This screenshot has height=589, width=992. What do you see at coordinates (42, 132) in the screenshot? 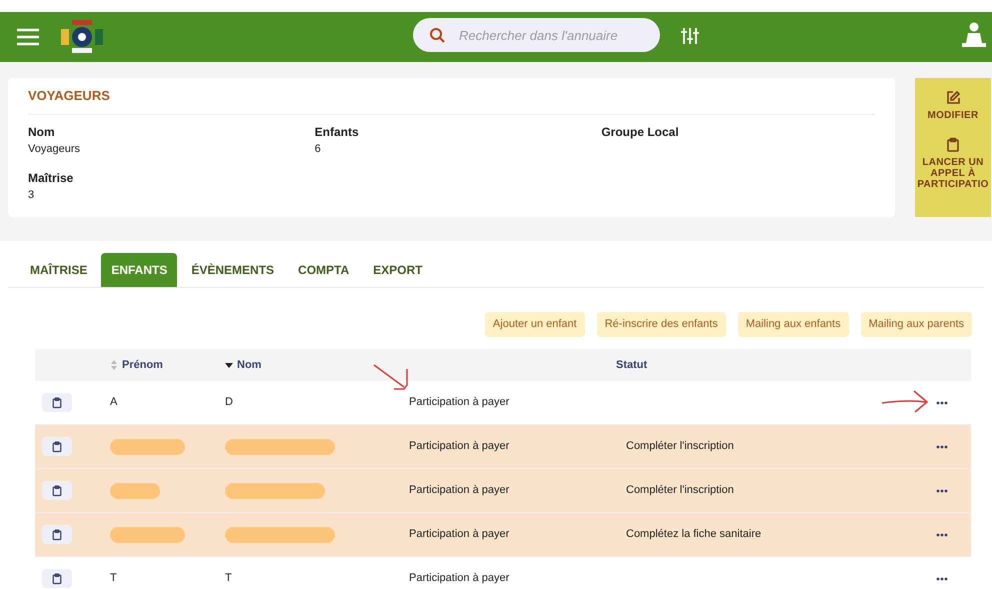
I see `field-label: Nom` at bounding box center [42, 132].